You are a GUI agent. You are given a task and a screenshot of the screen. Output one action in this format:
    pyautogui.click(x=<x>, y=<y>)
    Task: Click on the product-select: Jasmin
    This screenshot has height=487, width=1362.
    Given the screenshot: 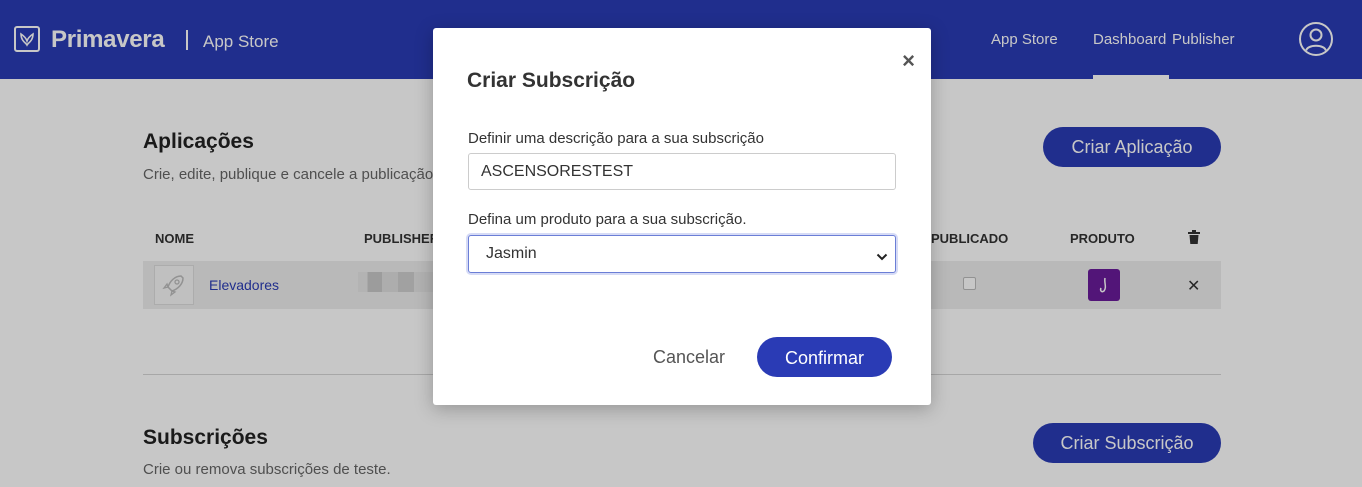 What is the action you would take?
    pyautogui.click(x=682, y=254)
    